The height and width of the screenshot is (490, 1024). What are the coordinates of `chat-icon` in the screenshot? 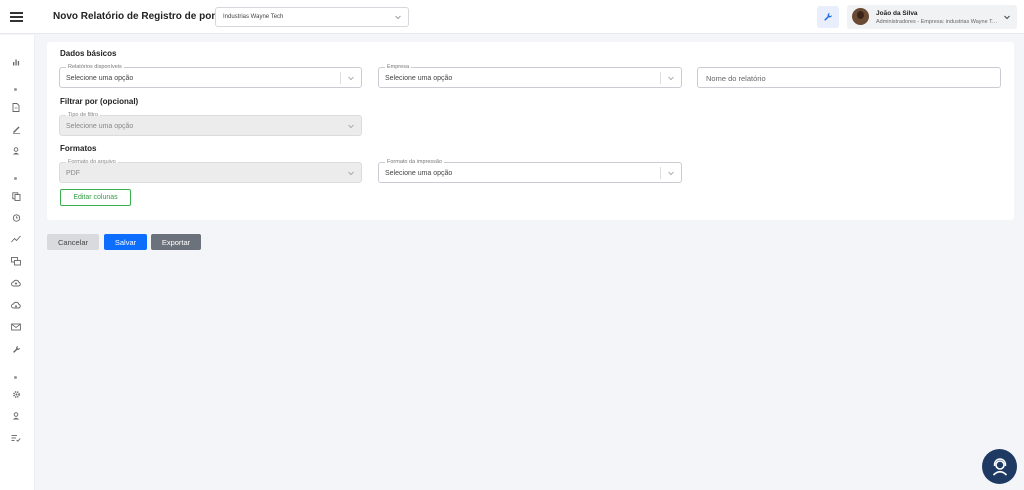 It's located at (16, 261).